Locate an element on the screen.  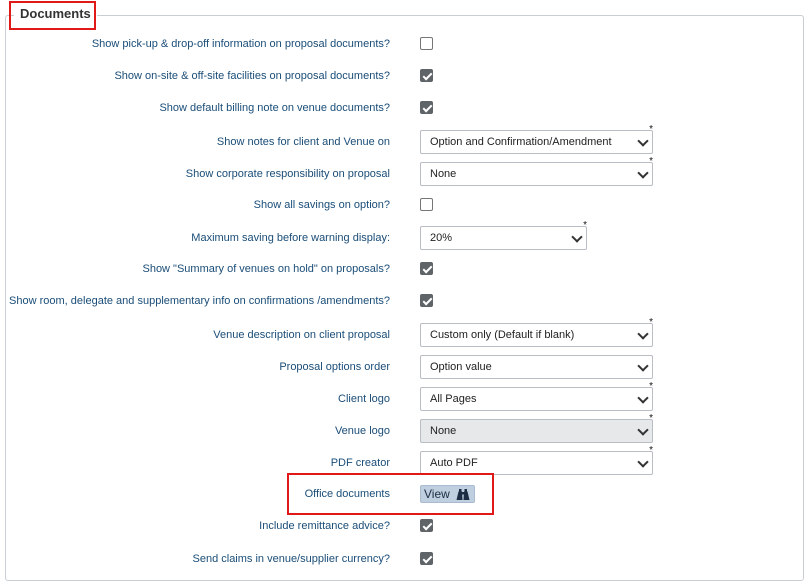
row-send-claims-currency: Send claims in venue/supplier currency? is located at coordinates (406, 559).